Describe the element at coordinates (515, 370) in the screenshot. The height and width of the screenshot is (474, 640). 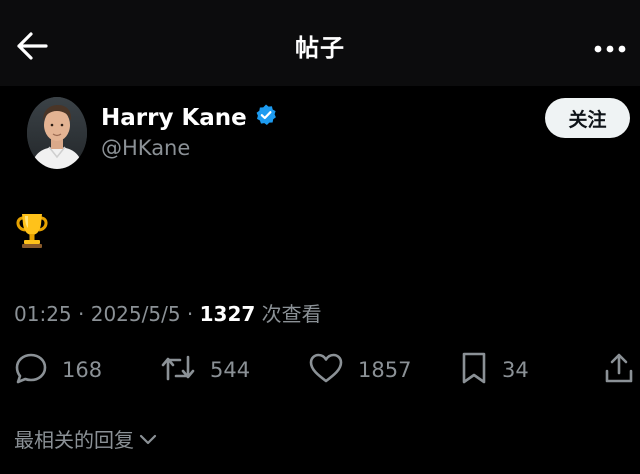
I see `bookmark-count: 34` at that location.